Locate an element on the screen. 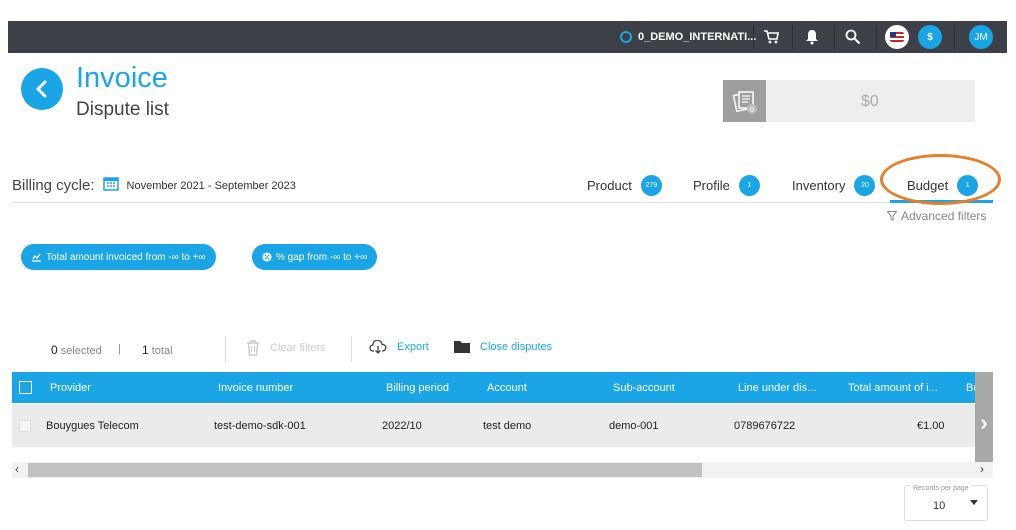 Image resolution: width=1016 pixels, height=530 pixels. tab-inventory: Inventory 20 is located at coordinates (834, 185).